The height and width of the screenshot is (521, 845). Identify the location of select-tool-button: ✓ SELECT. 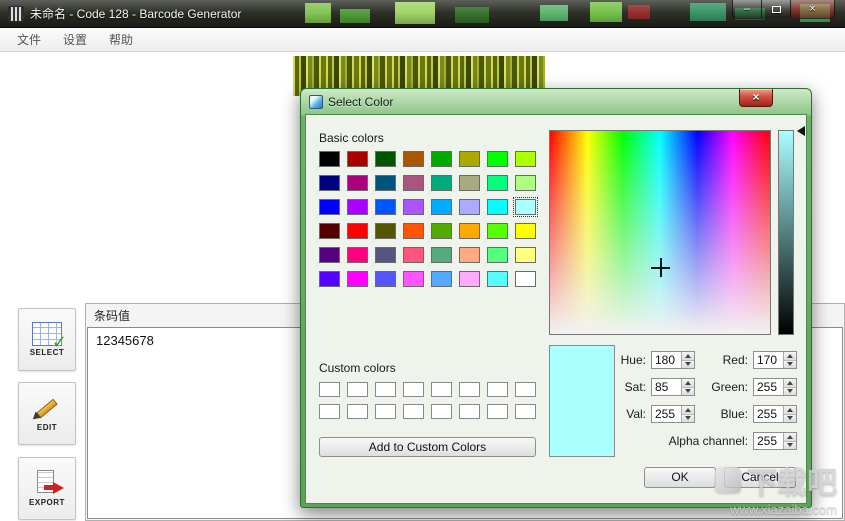
(47, 339).